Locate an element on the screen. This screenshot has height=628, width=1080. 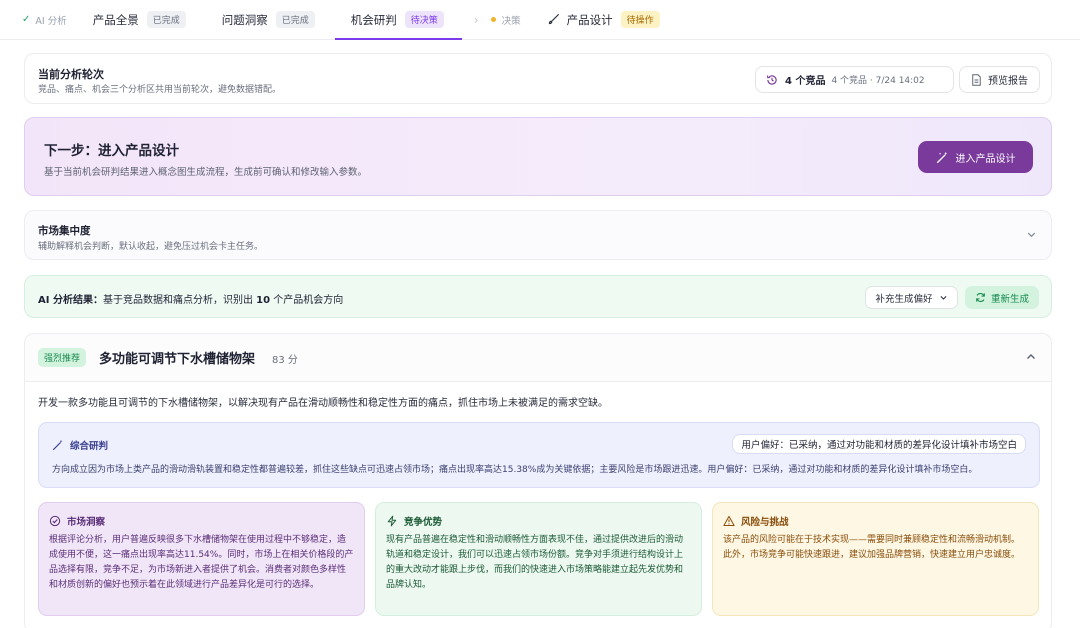
step-decision-label: 决策 is located at coordinates (511, 21).